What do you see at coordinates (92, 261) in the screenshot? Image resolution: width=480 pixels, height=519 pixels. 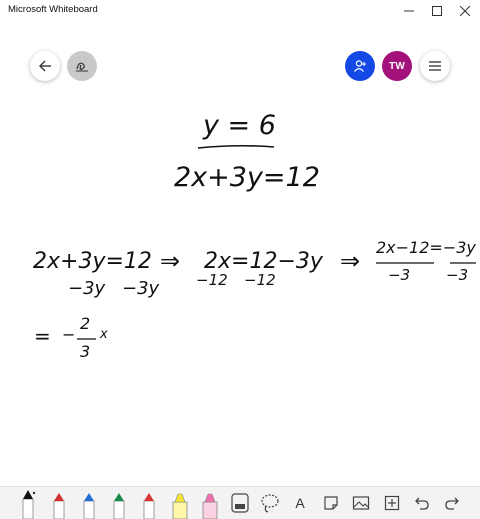 I see `ink-step-1: 2x+3y=12` at bounding box center [92, 261].